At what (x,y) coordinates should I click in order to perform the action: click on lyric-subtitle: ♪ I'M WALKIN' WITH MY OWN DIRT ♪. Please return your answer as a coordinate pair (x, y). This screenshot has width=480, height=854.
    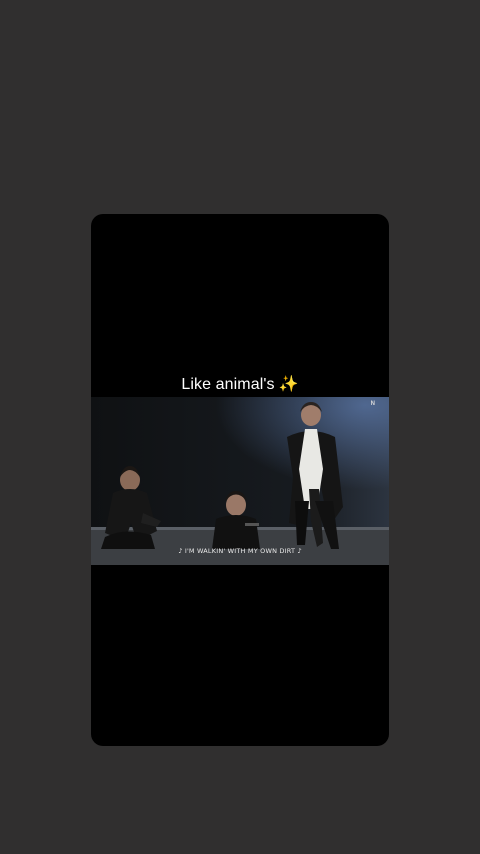
    Looking at the image, I should click on (240, 551).